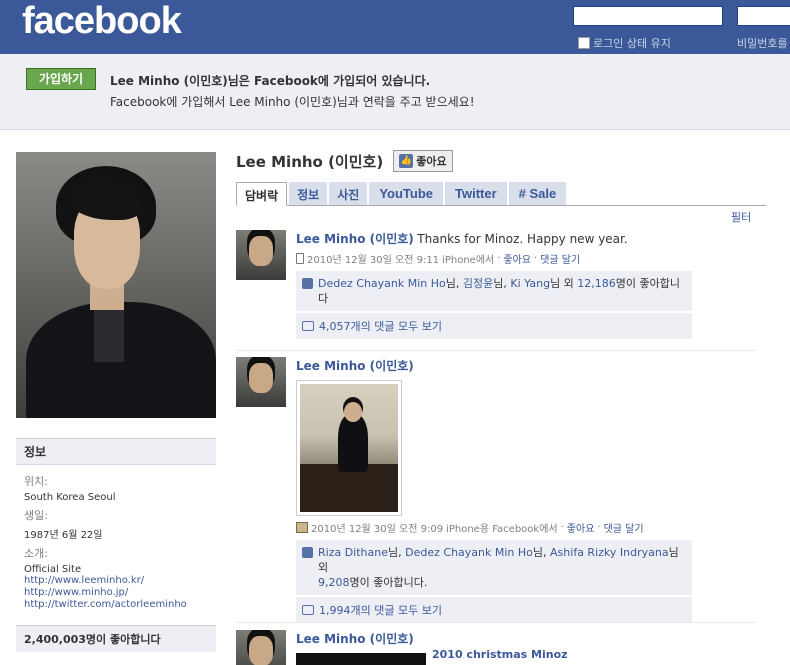  What do you see at coordinates (262, 194) in the screenshot?
I see `tab-wall: 담벼락` at bounding box center [262, 194].